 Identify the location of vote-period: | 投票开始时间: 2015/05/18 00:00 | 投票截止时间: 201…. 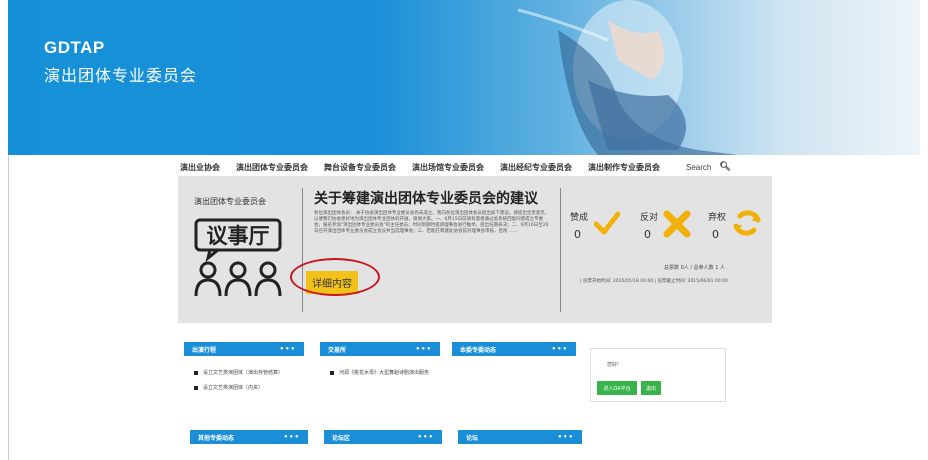
(654, 281).